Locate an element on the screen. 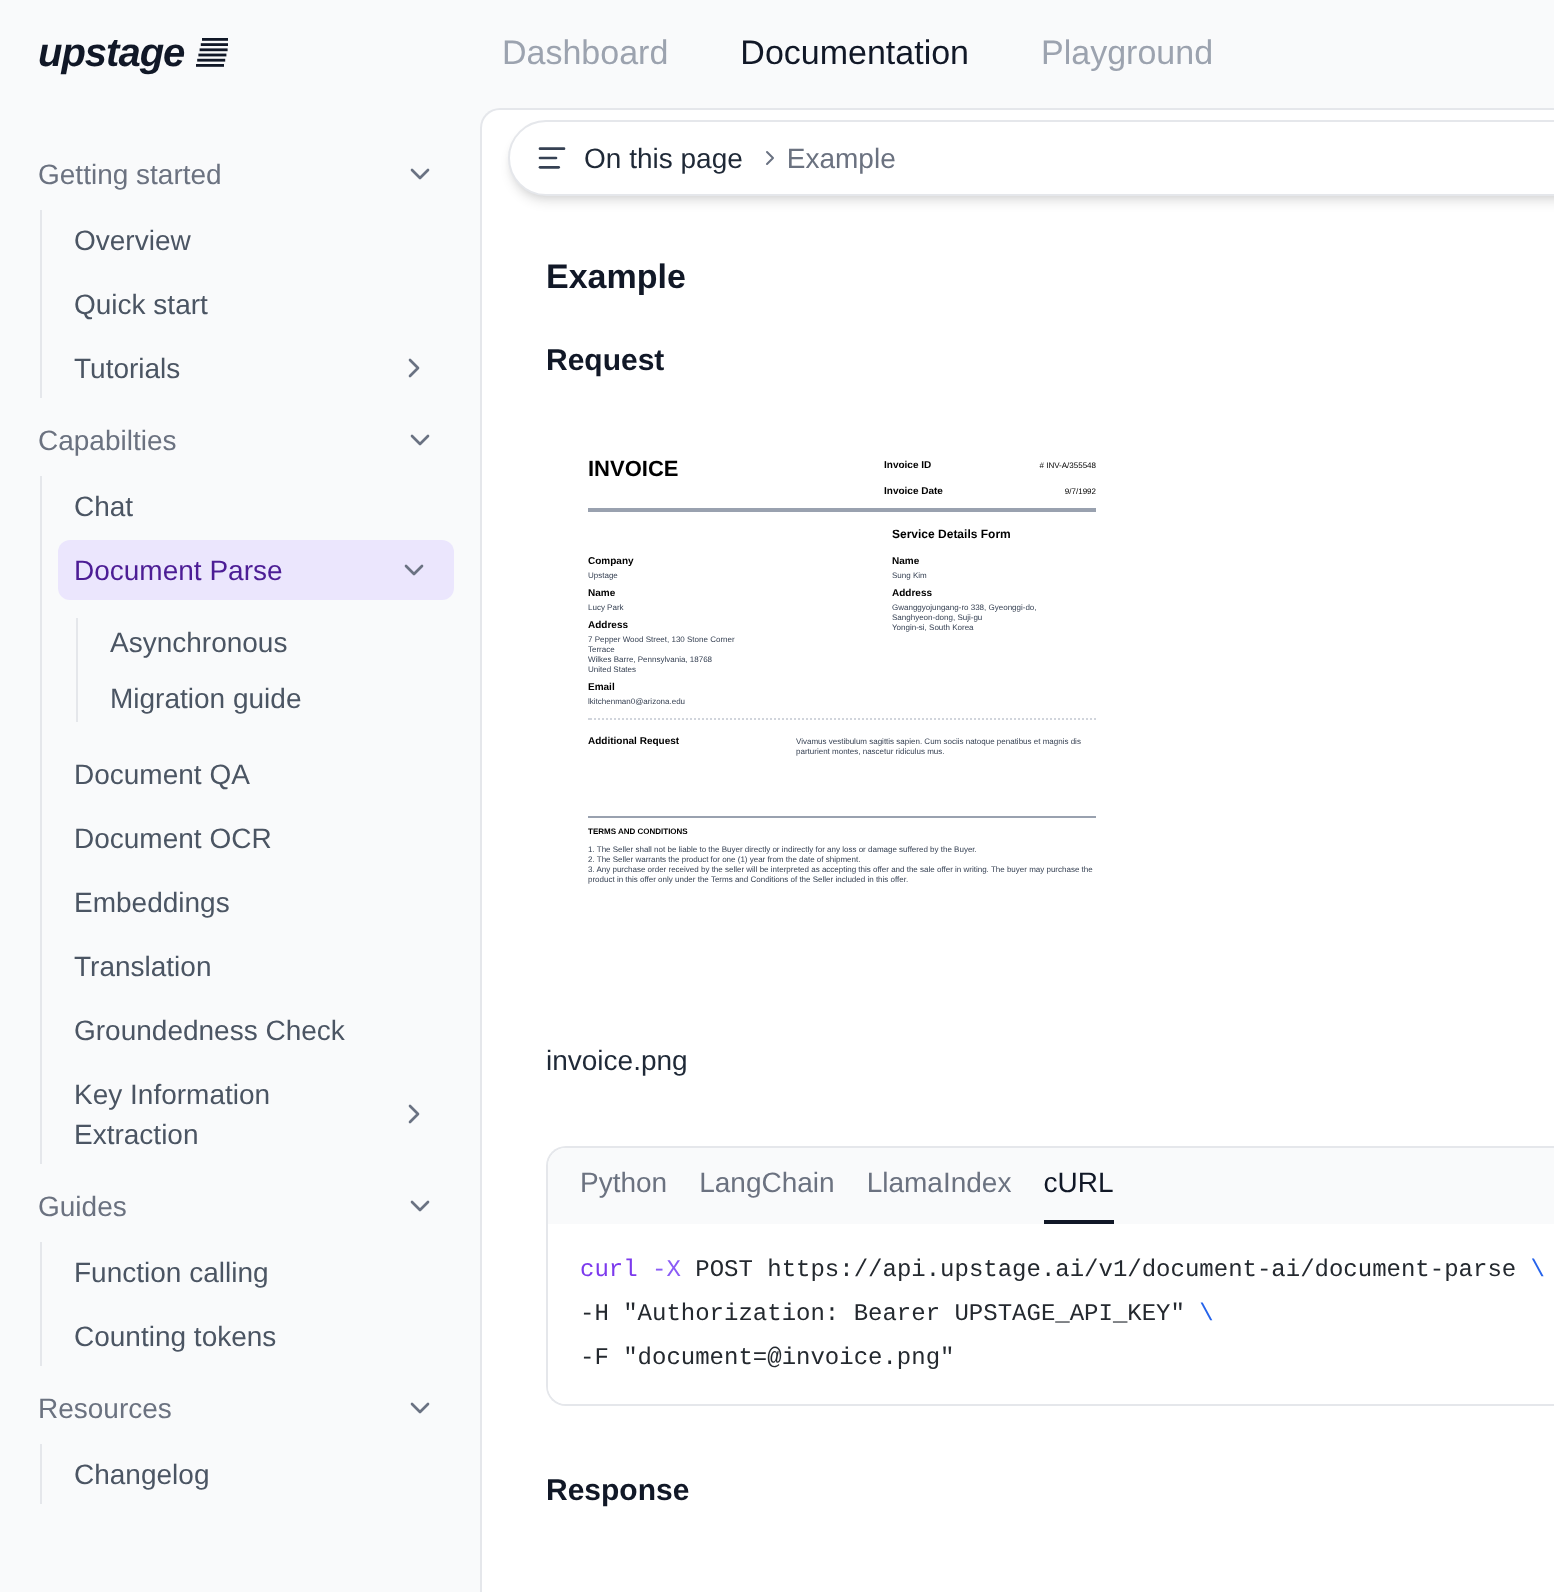 The width and height of the screenshot is (1554, 1592). sidebar-item: Document Parse is located at coordinates (256, 570).